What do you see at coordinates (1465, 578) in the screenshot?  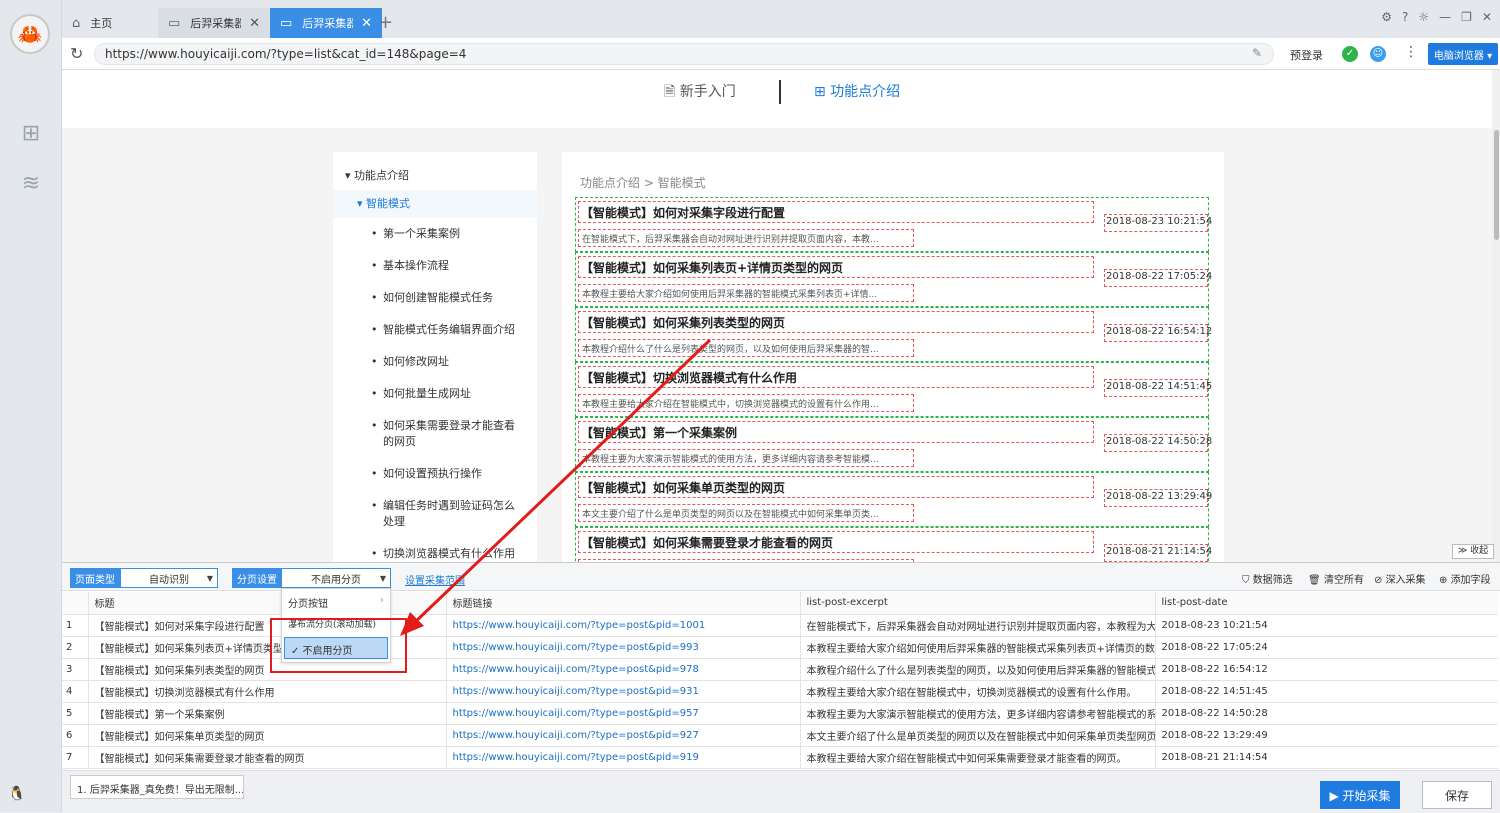 I see `add-field-button: ⊕ 添加字段` at bounding box center [1465, 578].